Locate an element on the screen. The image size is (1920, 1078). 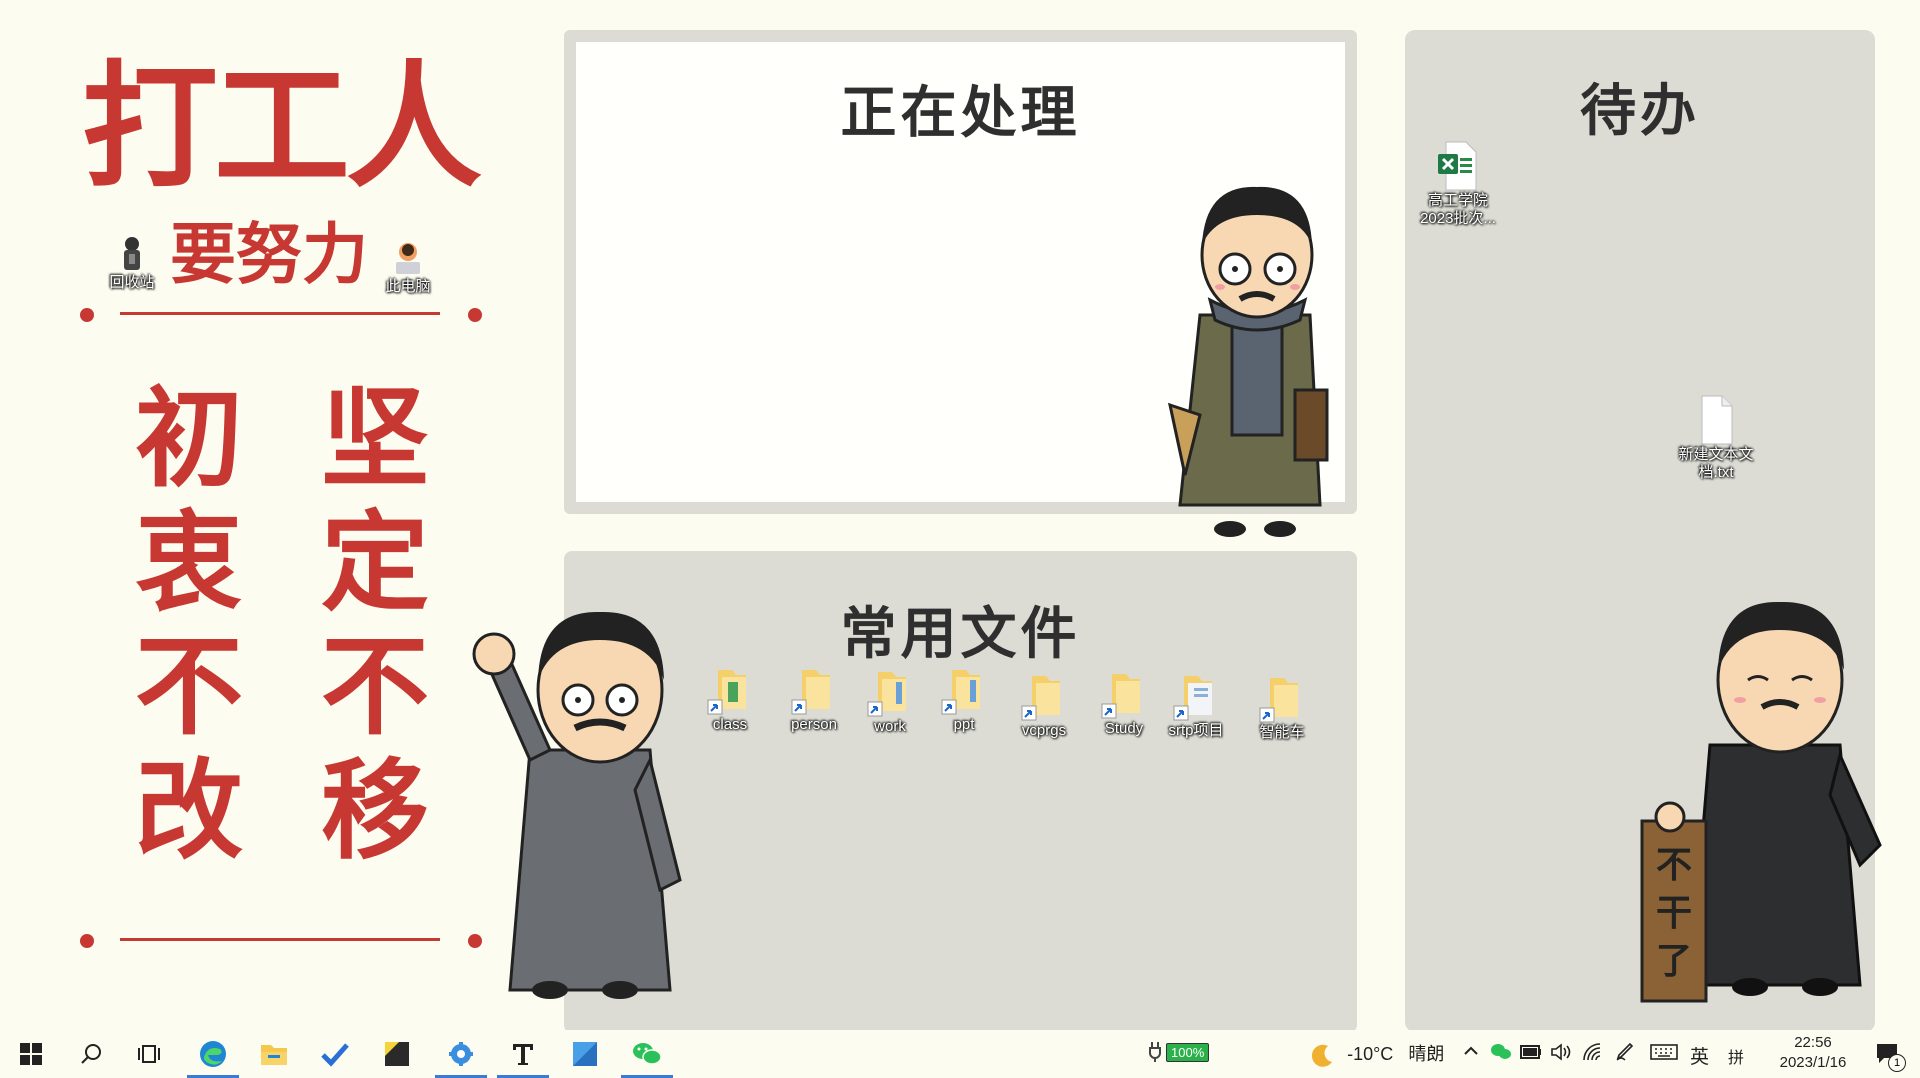
divider-bottom is located at coordinates (280, 939).